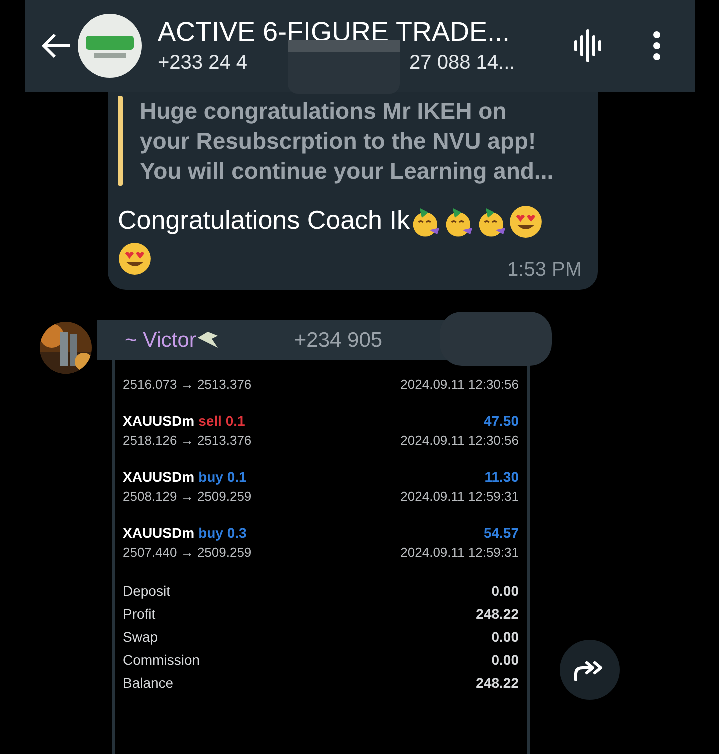 The width and height of the screenshot is (719, 754). What do you see at coordinates (139, 614) in the screenshot?
I see `summary-label: Profit` at bounding box center [139, 614].